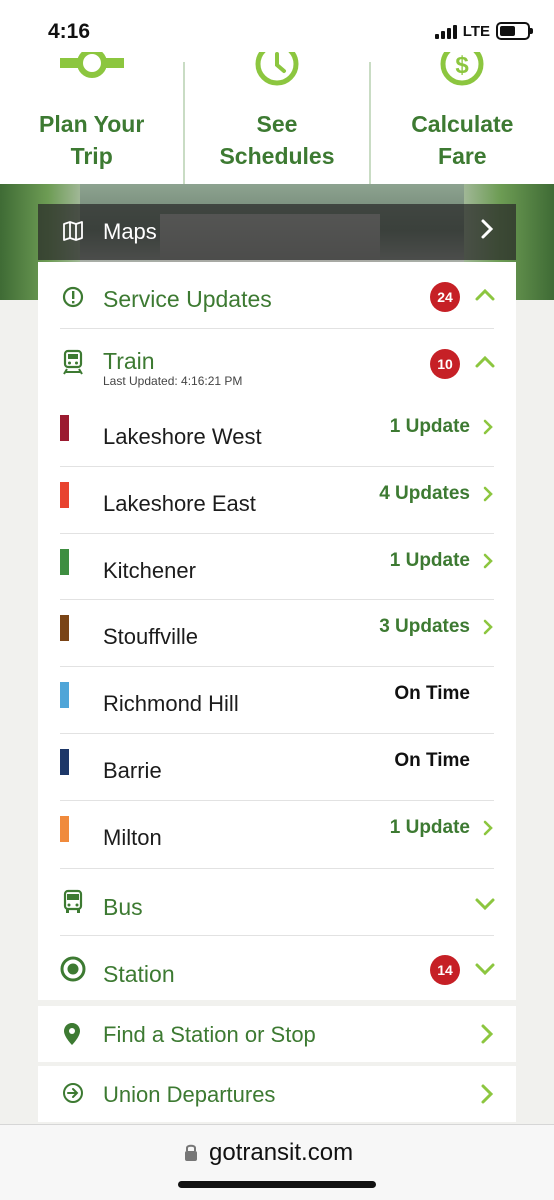 This screenshot has height=1200, width=554. What do you see at coordinates (72, 1036) in the screenshot?
I see `location-pin-icon` at bounding box center [72, 1036].